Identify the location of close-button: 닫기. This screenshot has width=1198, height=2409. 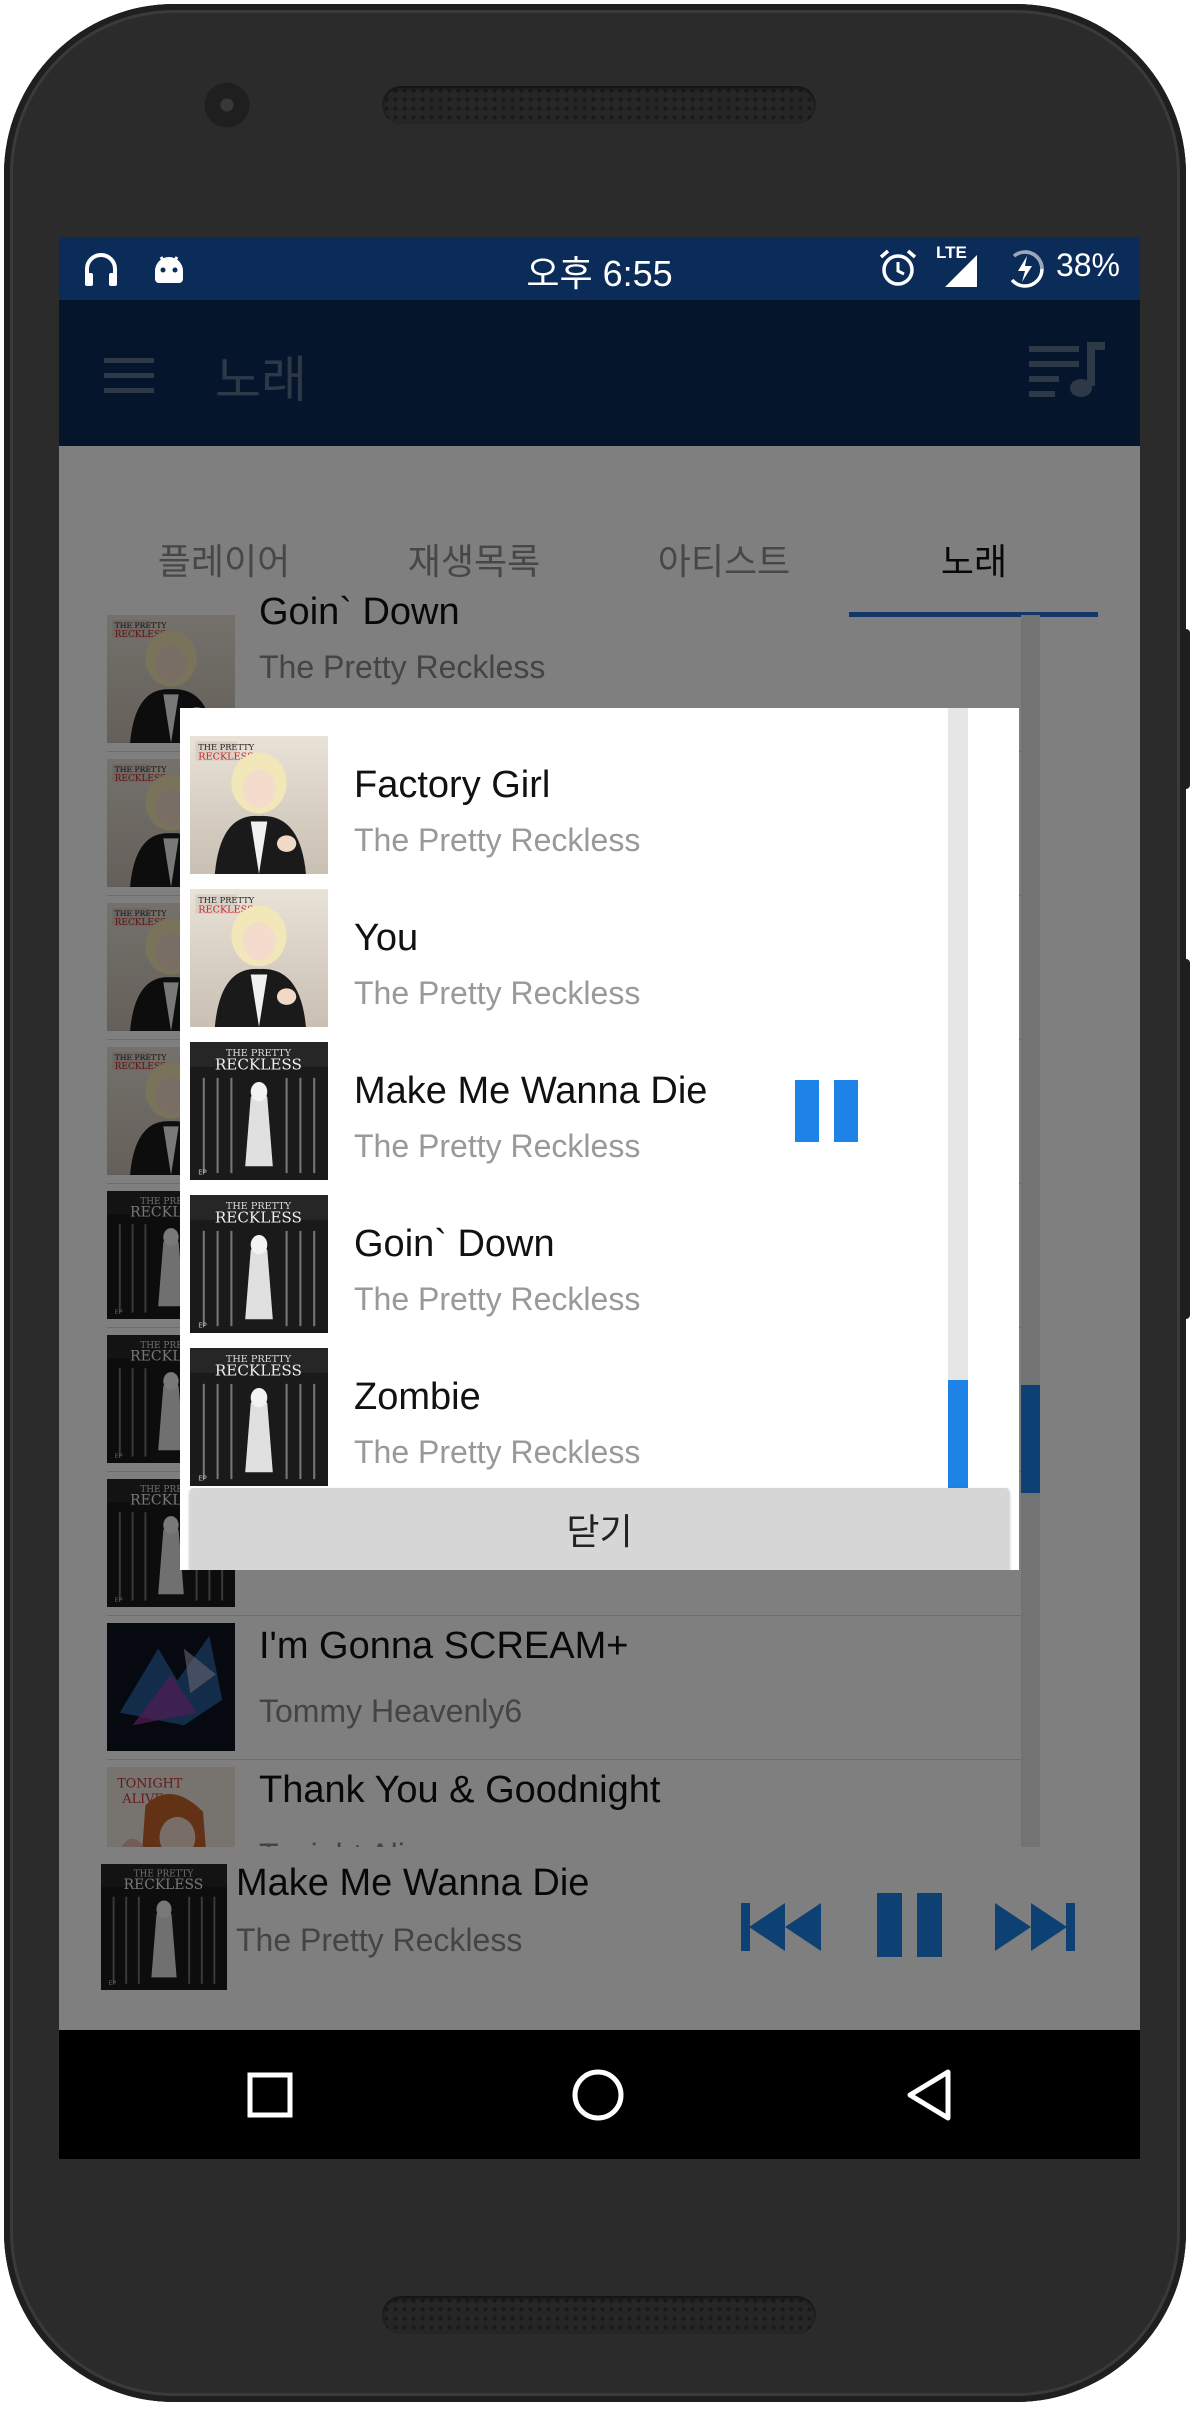
(599, 1529).